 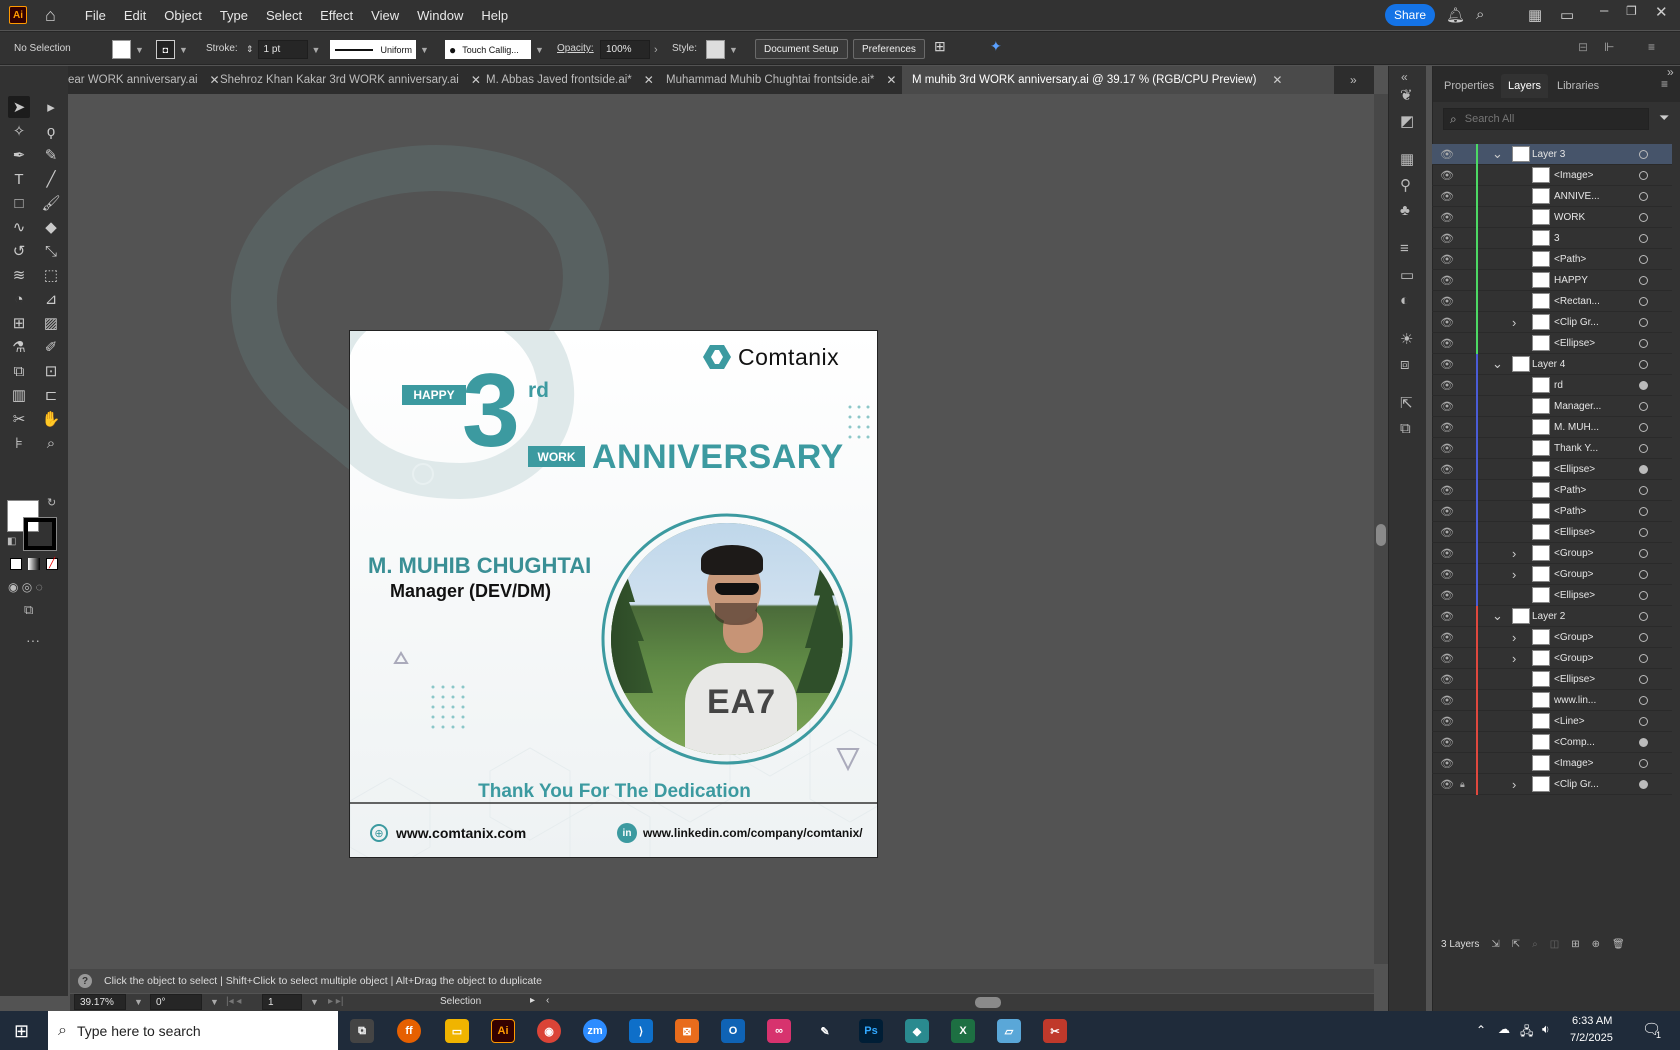 I want to click on layer-row: 👁︎ › <Group>, so click(x=1552, y=553).